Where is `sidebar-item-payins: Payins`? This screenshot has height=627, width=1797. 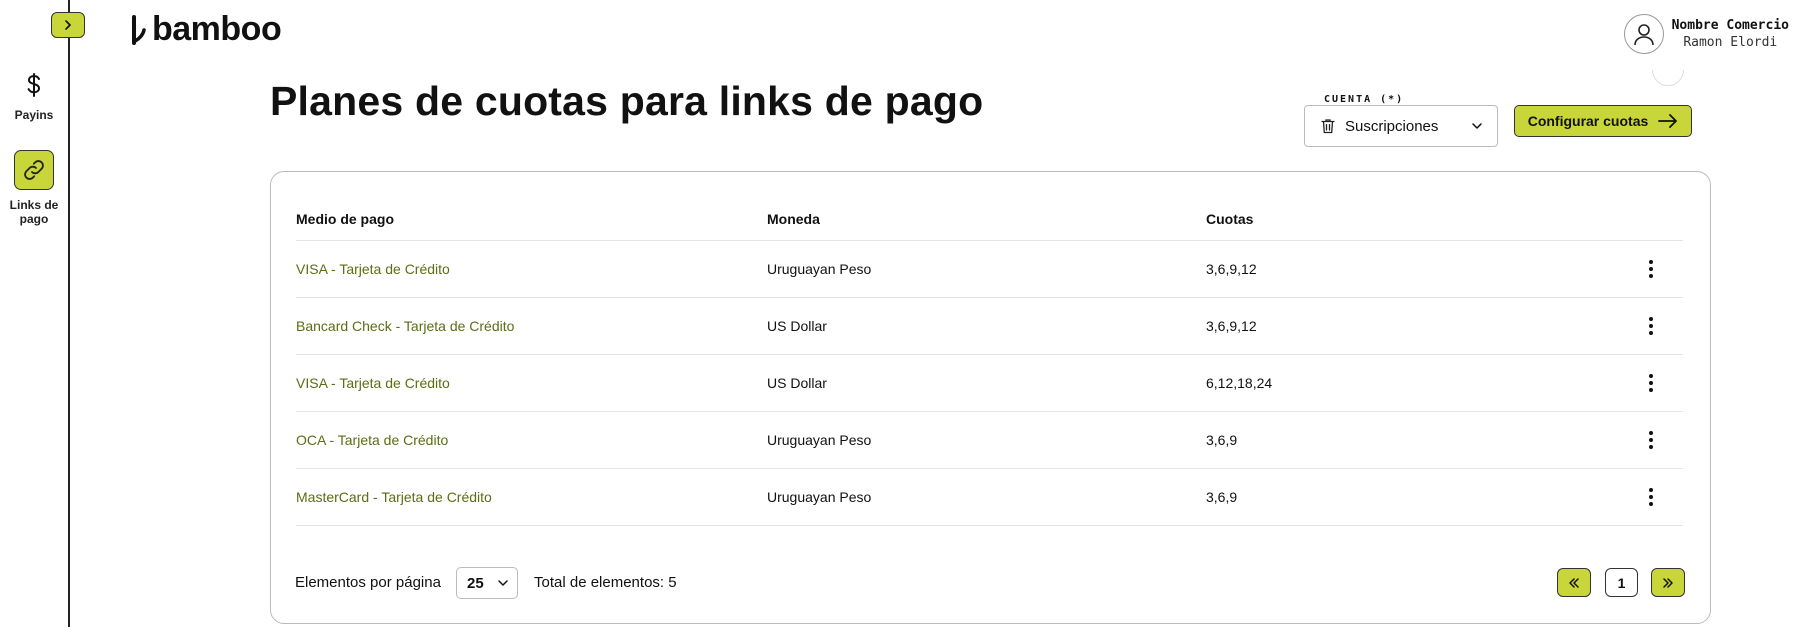
sidebar-item-payins: Payins is located at coordinates (34, 94).